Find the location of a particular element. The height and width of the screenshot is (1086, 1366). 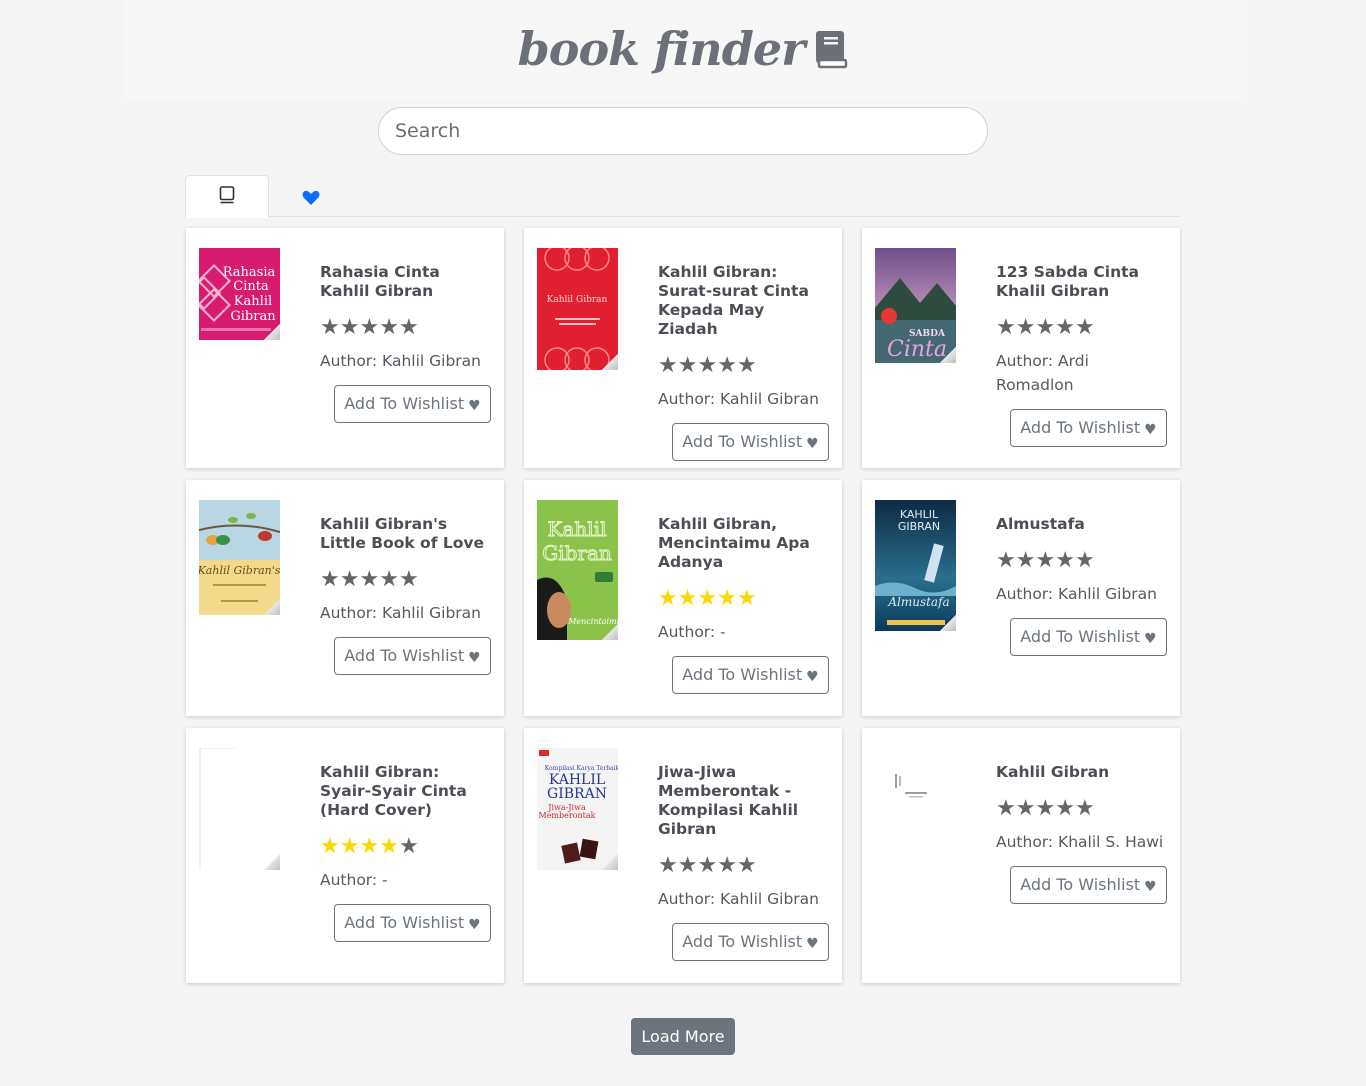

heart-icon is located at coordinates (311, 200).